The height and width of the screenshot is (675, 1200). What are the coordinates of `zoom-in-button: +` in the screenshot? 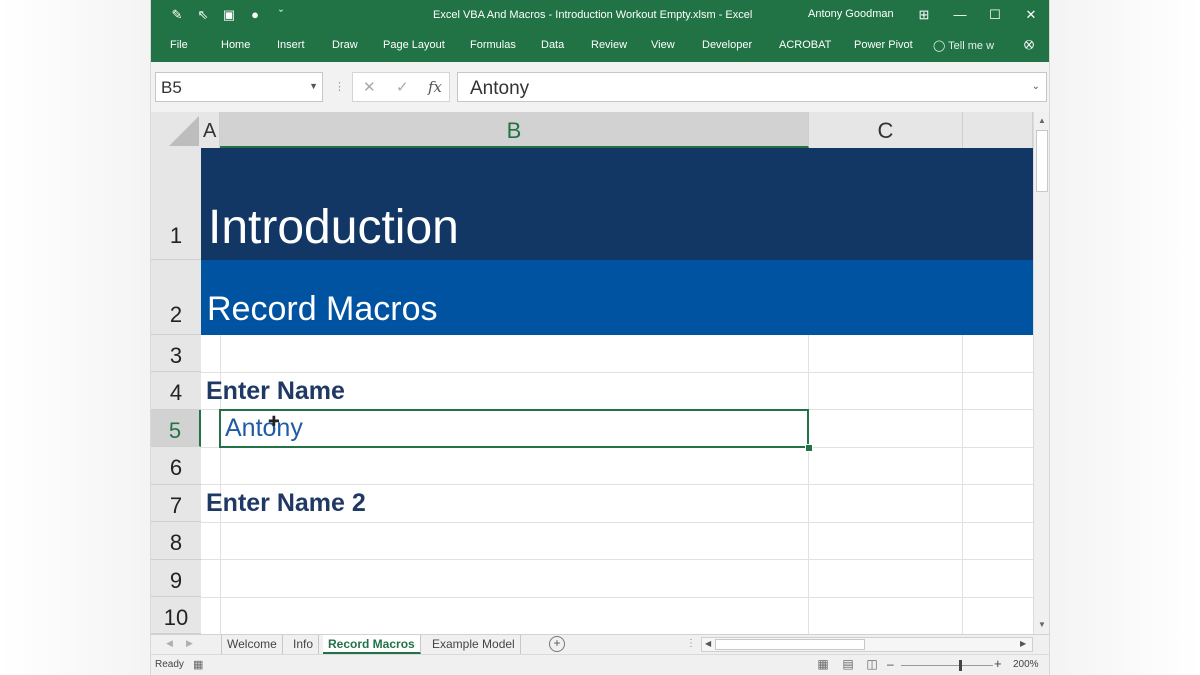 It's located at (998, 663).